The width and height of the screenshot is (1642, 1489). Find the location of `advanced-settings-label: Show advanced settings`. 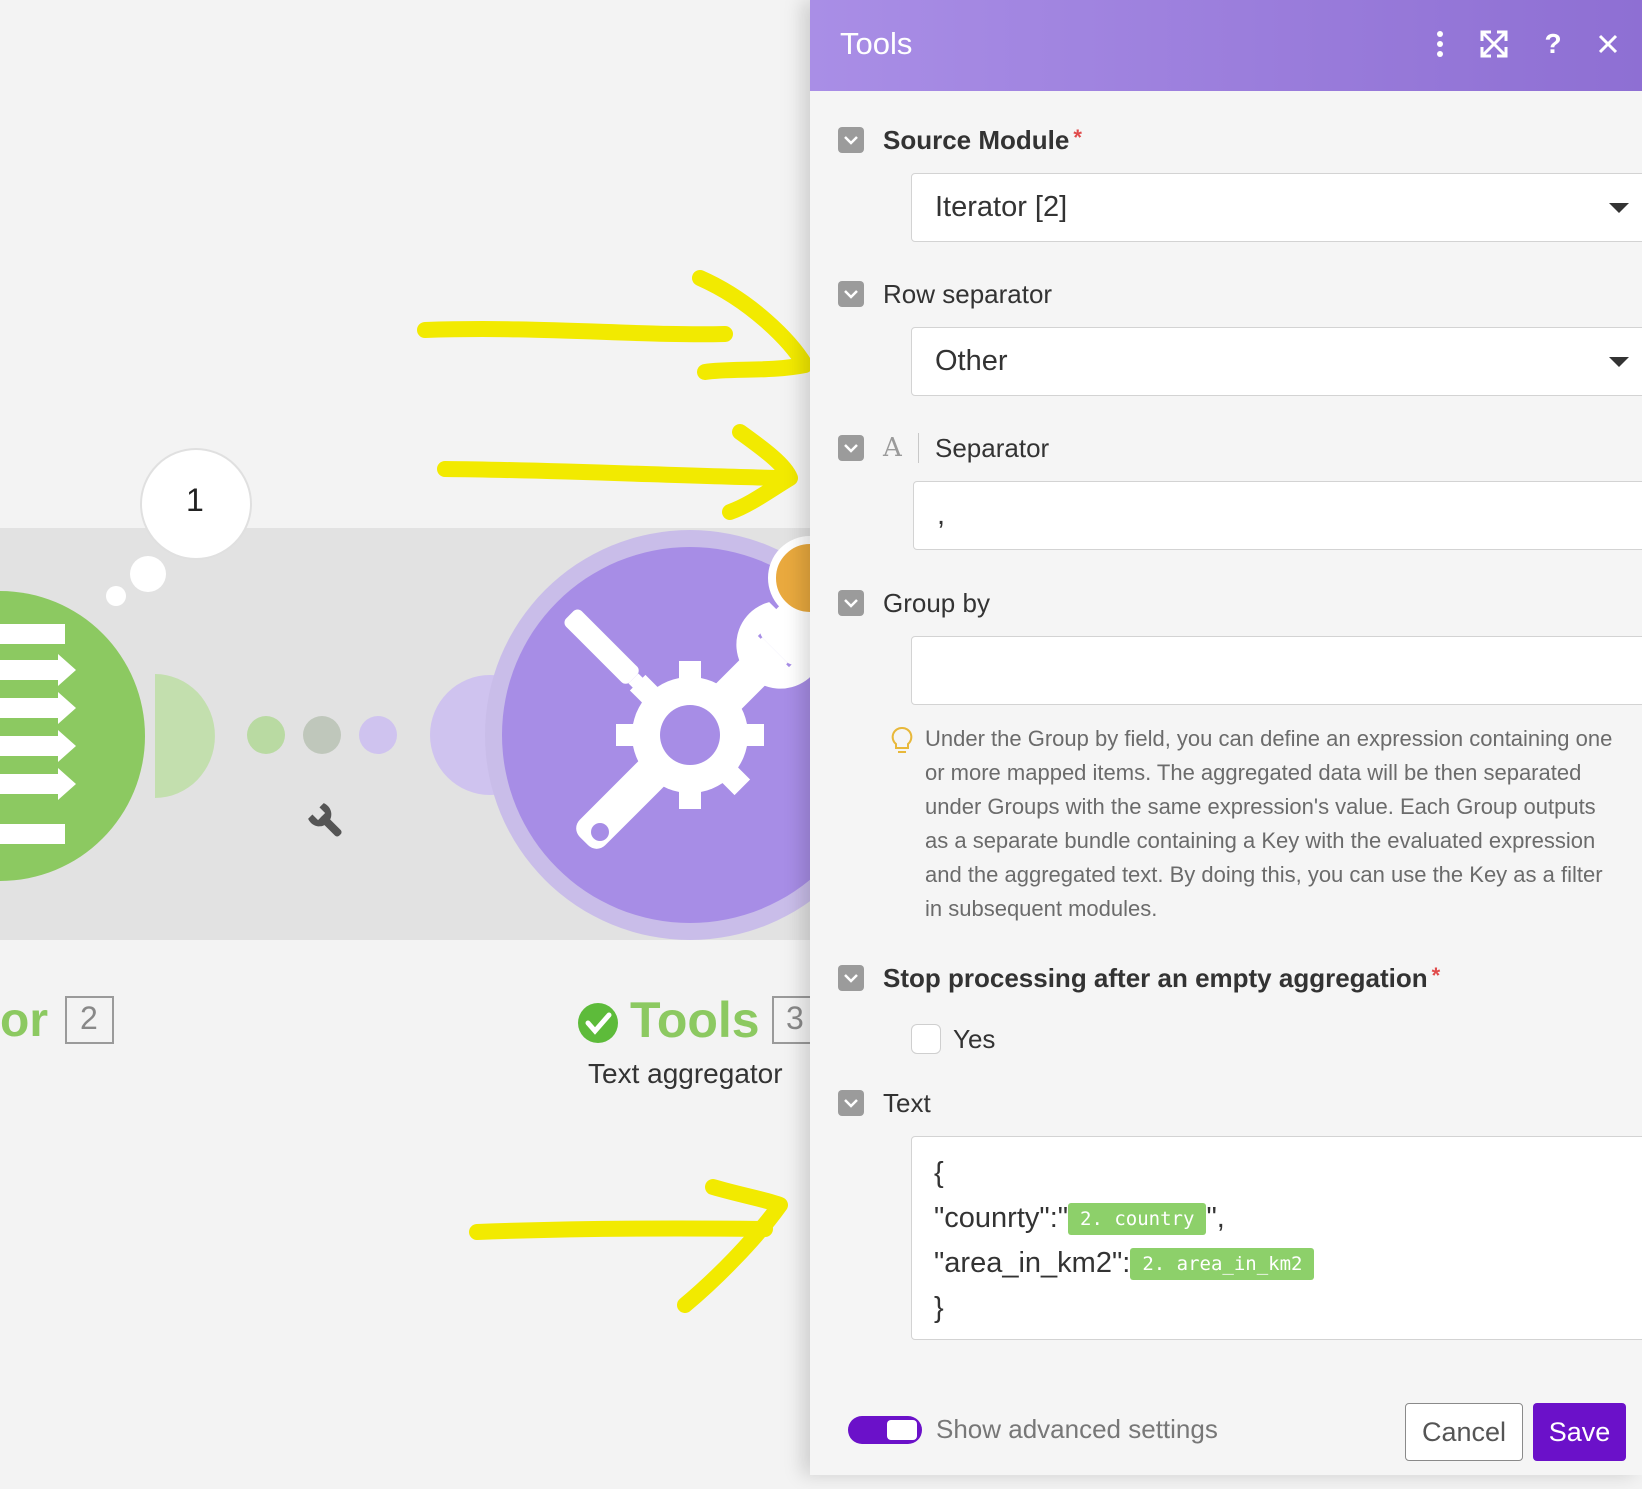

advanced-settings-label: Show advanced settings is located at coordinates (1077, 1429).